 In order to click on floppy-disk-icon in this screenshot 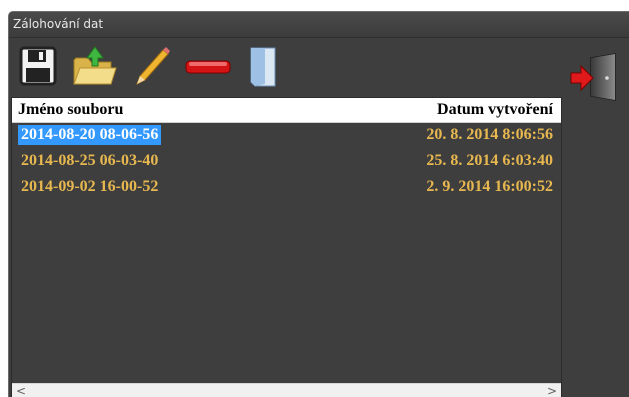, I will do `click(38, 66)`.